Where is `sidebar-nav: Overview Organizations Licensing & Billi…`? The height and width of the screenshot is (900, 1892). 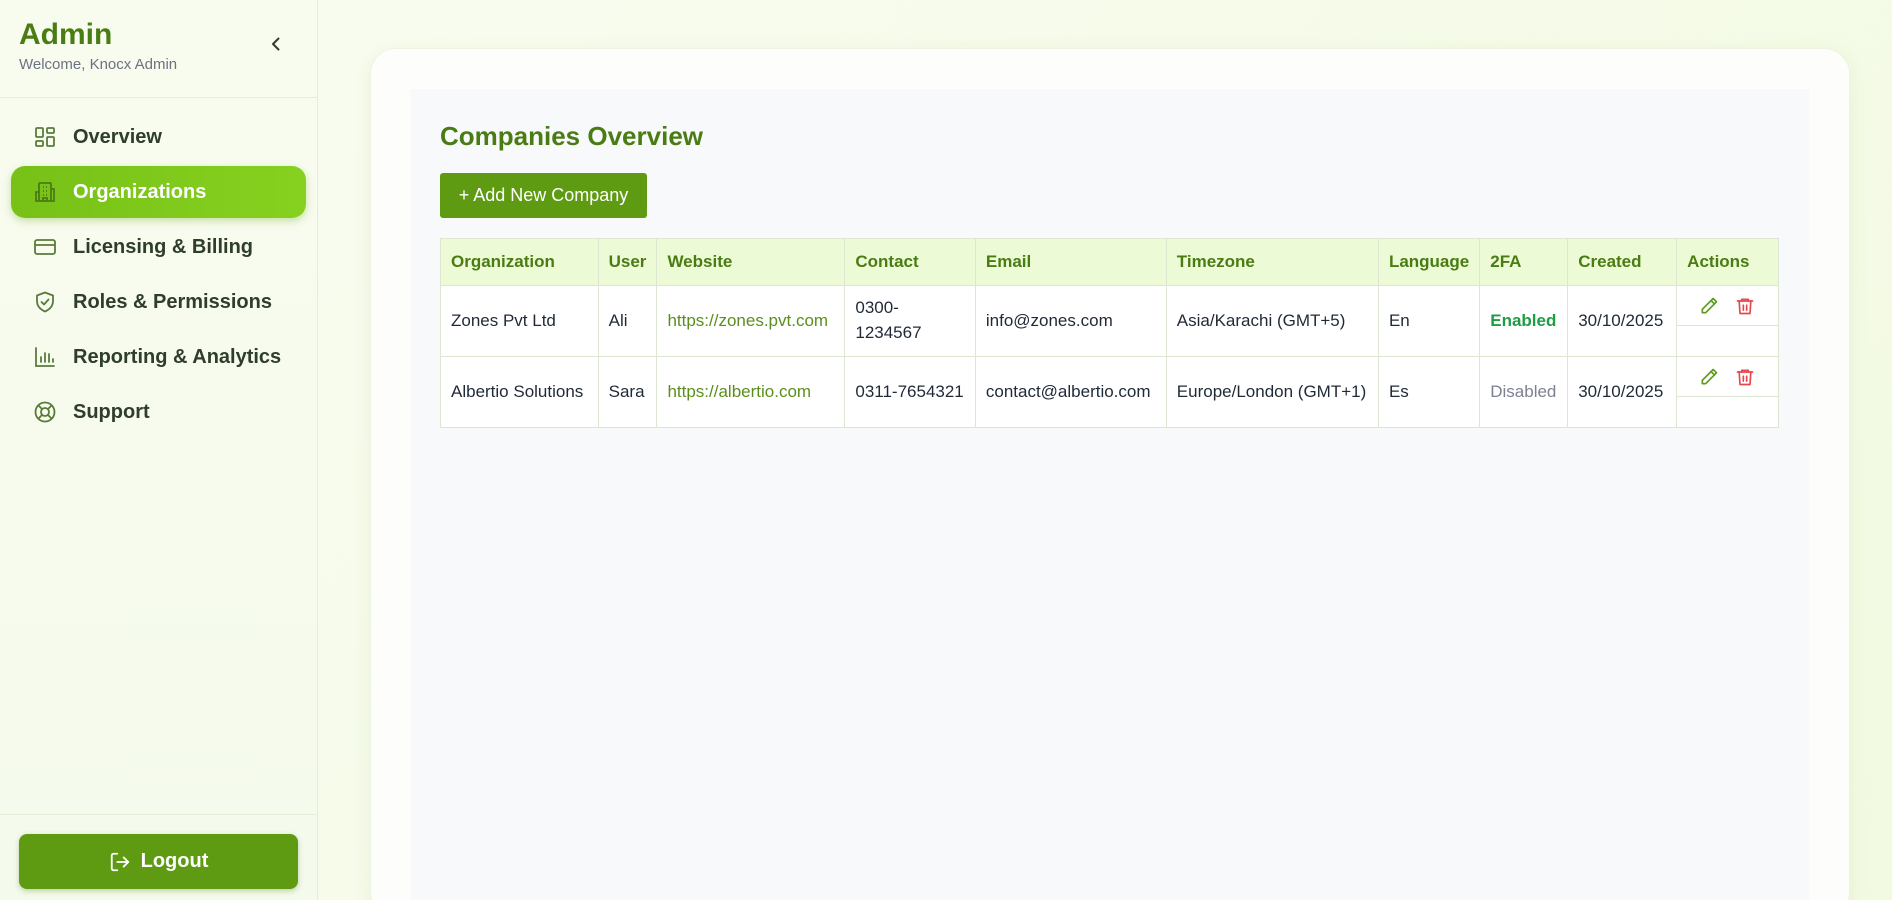 sidebar-nav: Overview Organizations Licensing & Billi… is located at coordinates (158, 276).